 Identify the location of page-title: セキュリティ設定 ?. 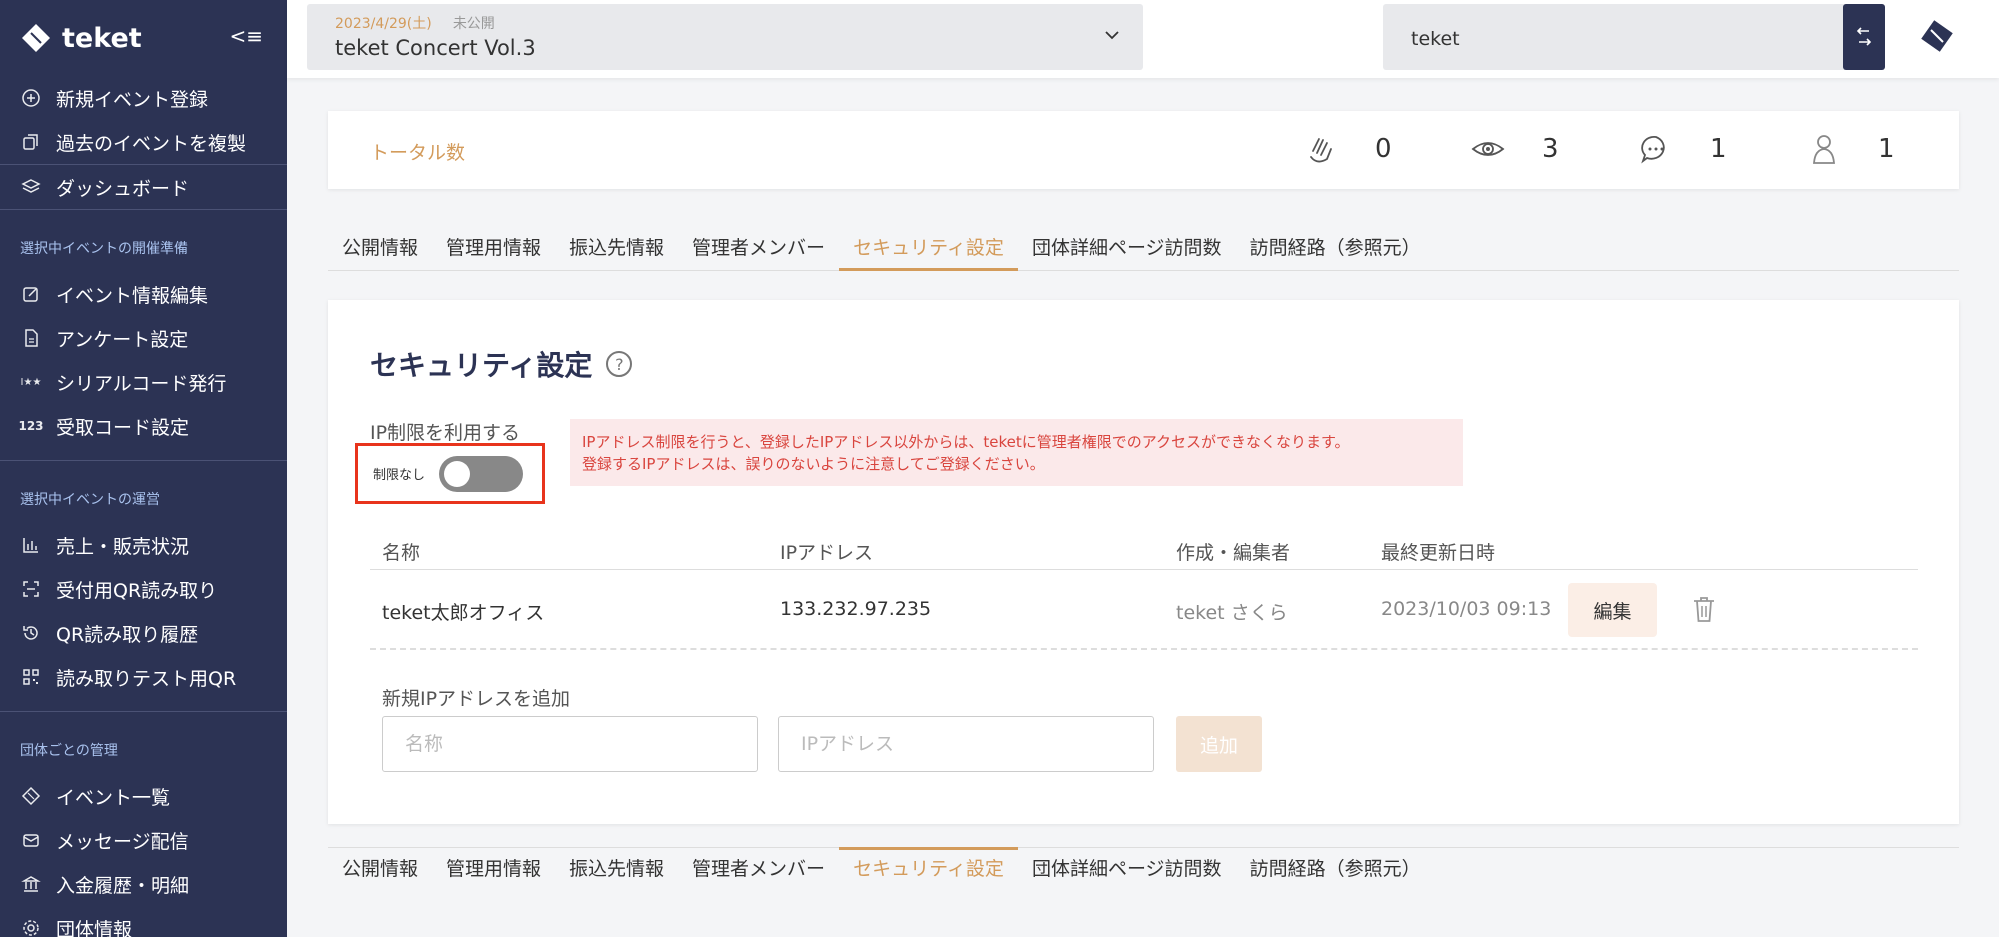
(501, 364).